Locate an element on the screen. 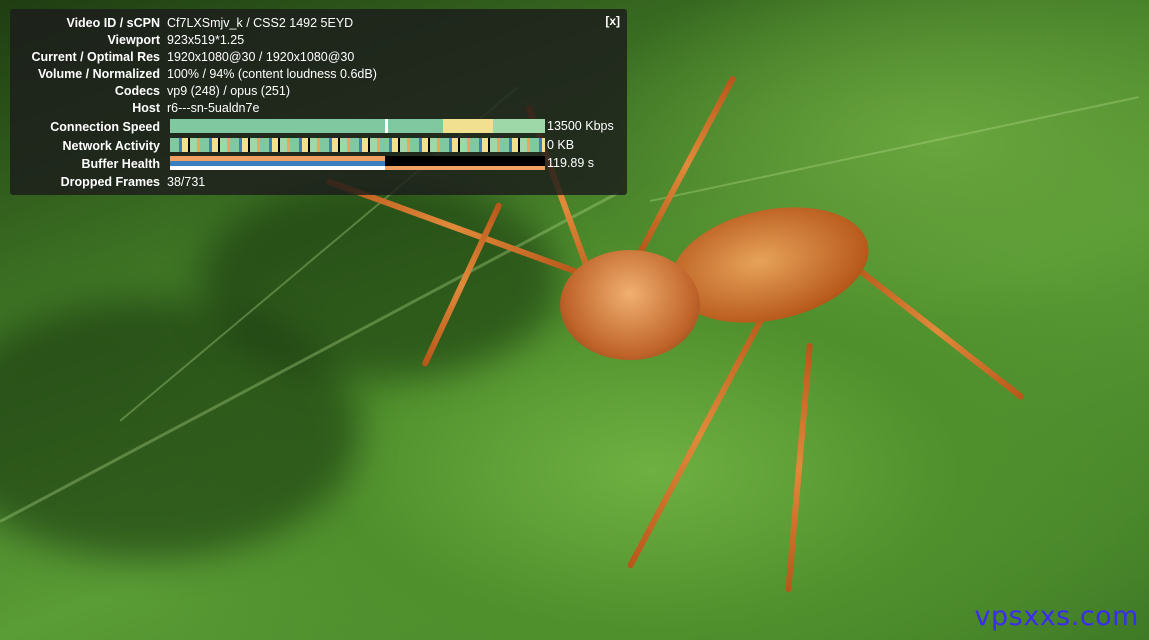 This screenshot has height=640, width=1149. stat-row-network-activity: Network Activity is located at coordinates (88, 145).